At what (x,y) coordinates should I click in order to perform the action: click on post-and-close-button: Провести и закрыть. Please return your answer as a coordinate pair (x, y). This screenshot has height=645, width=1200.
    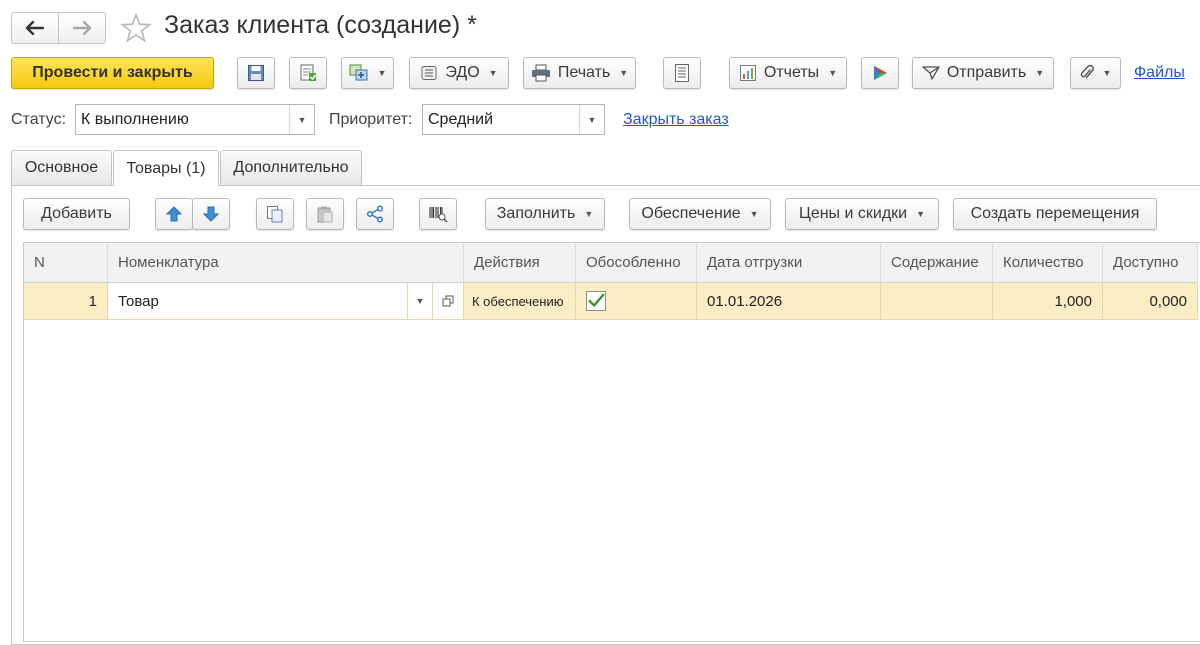
    Looking at the image, I should click on (112, 73).